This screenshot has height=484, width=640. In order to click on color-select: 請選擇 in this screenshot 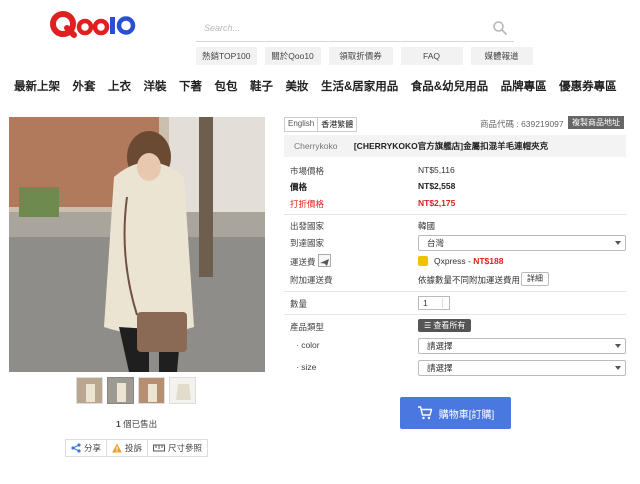, I will do `click(522, 346)`.